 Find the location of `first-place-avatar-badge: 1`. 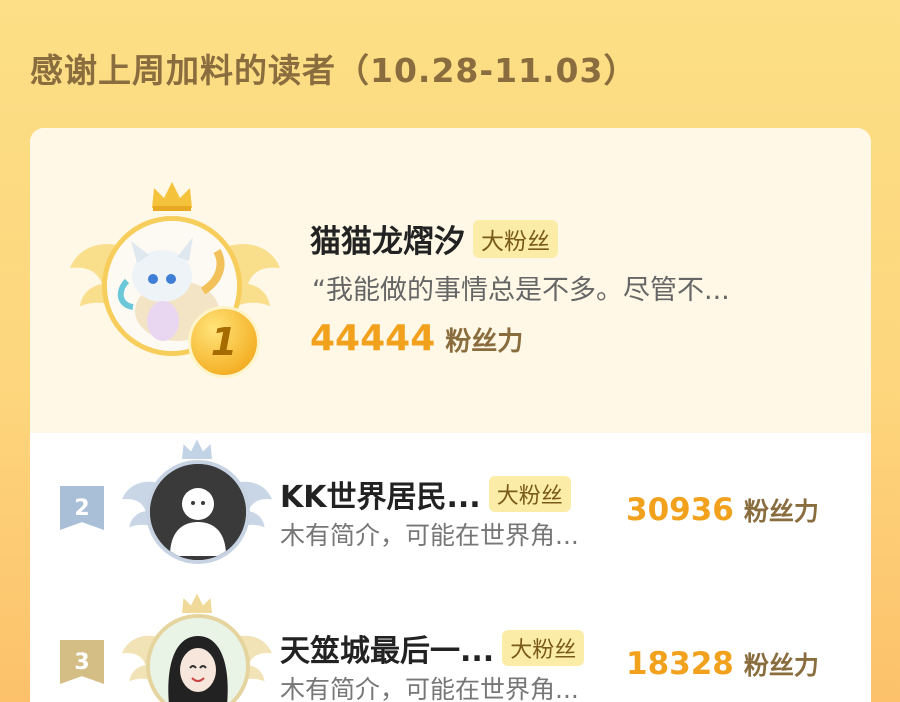

first-place-avatar-badge: 1 is located at coordinates (175, 280).